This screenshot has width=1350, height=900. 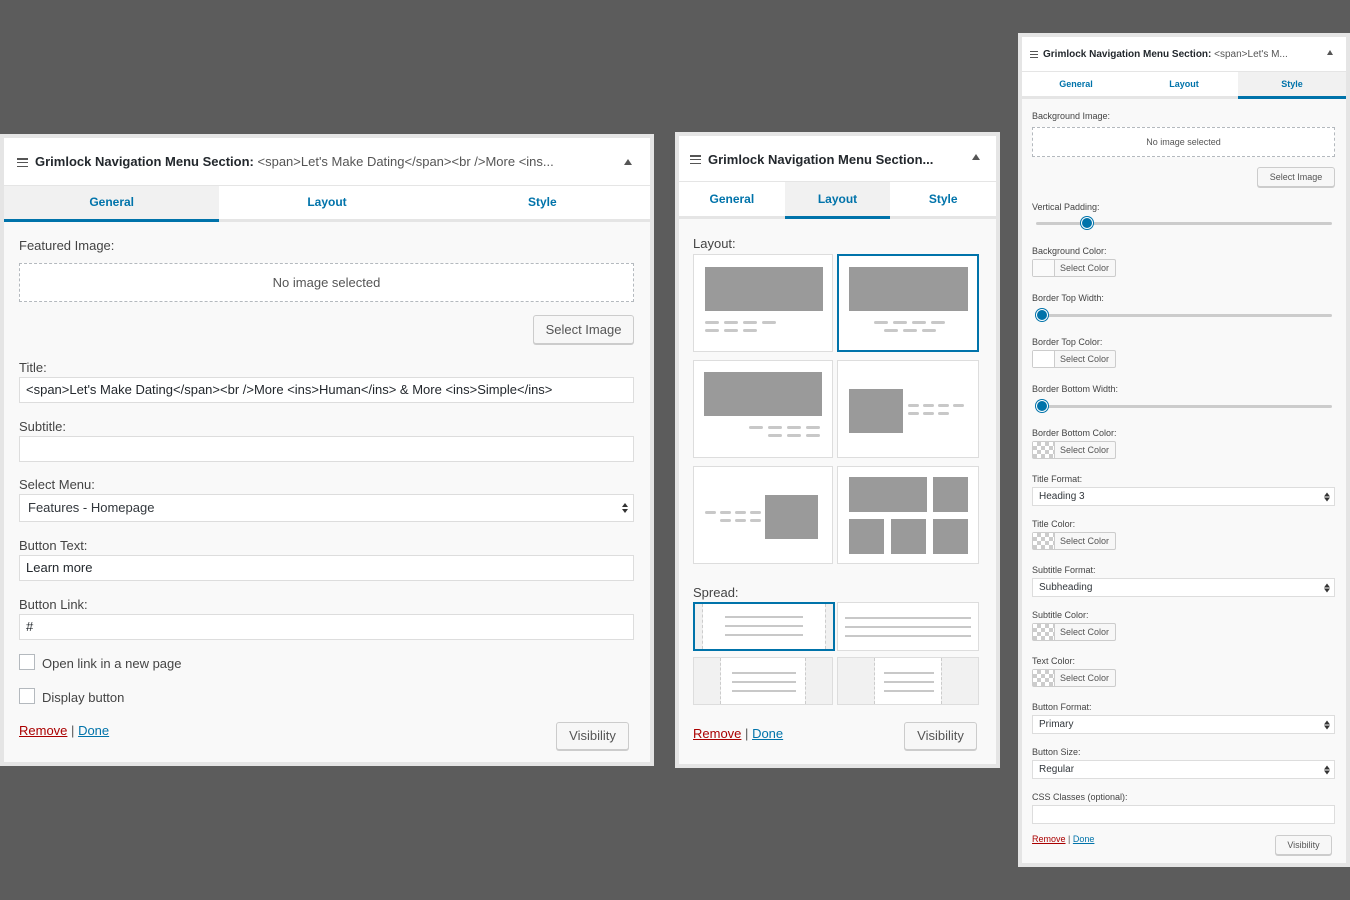 What do you see at coordinates (1183, 724) in the screenshot?
I see `button-format-select: Primary` at bounding box center [1183, 724].